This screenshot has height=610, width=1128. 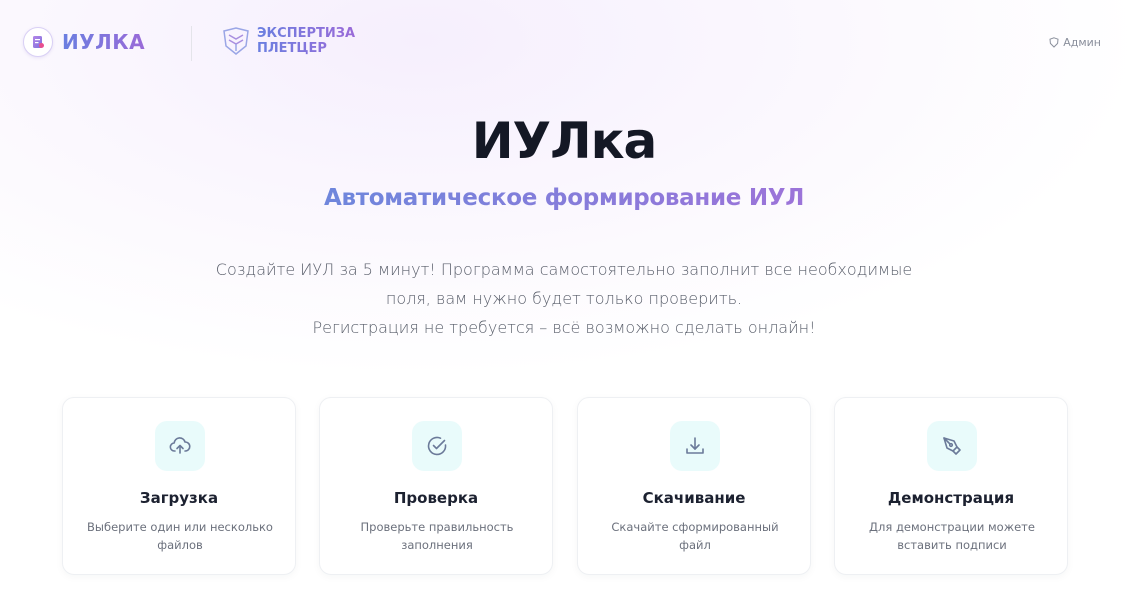 What do you see at coordinates (306, 33) in the screenshot?
I see `partner-name-line1: ЭКСПЕРТИЗА` at bounding box center [306, 33].